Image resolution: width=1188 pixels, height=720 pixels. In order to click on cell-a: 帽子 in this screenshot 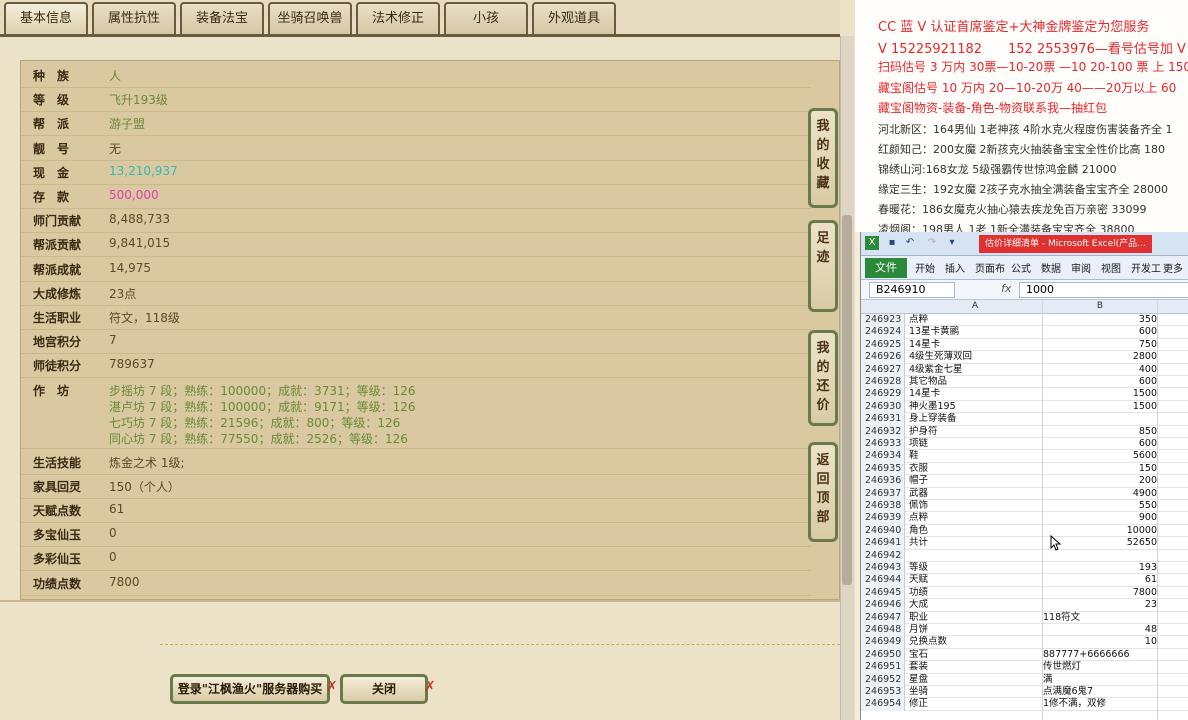, I will do `click(975, 481)`.